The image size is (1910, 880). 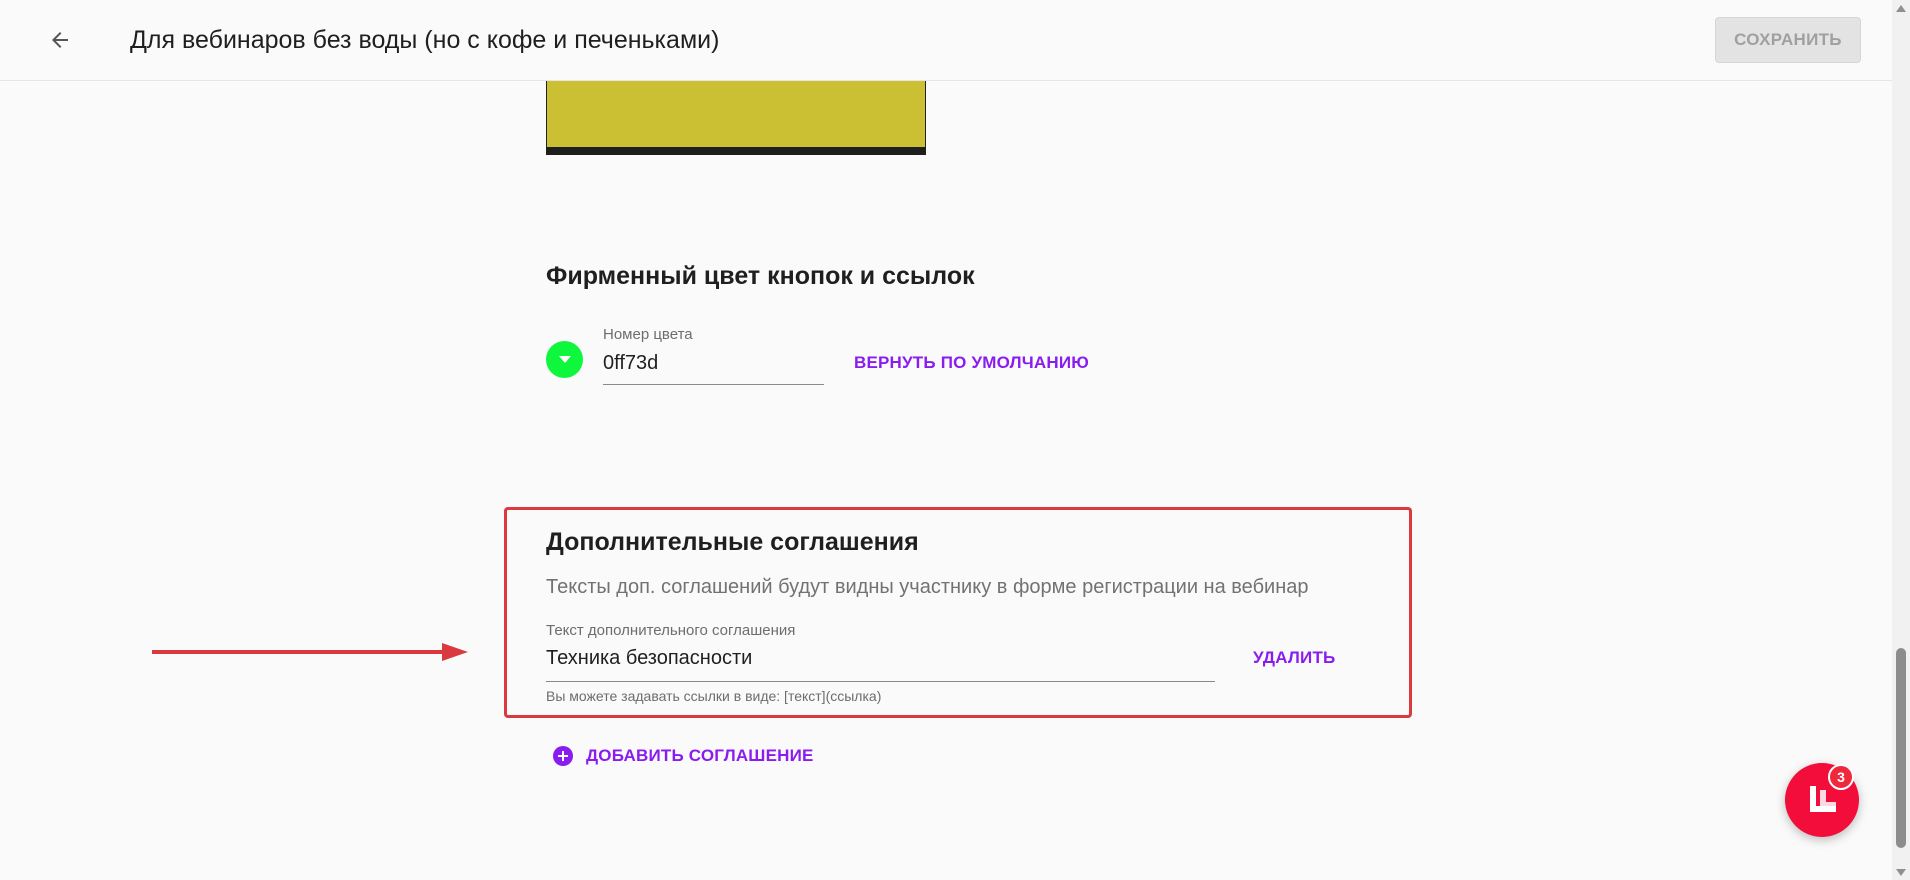 What do you see at coordinates (971, 363) in the screenshot?
I see `reset-default-button: ВЕРНУТЬ ПО УМОЛЧАНИЮ` at bounding box center [971, 363].